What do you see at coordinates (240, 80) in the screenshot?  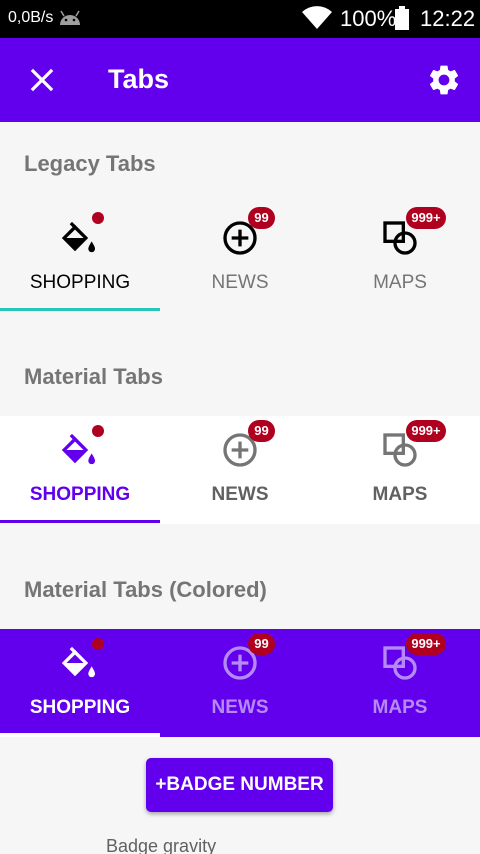 I see `app-bar: Tabs` at bounding box center [240, 80].